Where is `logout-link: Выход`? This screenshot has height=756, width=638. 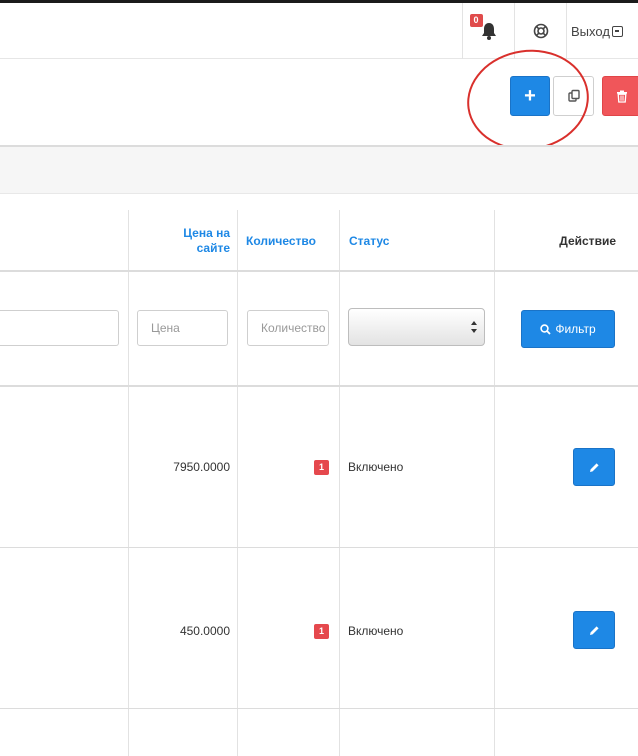 logout-link: Выход is located at coordinates (602, 31).